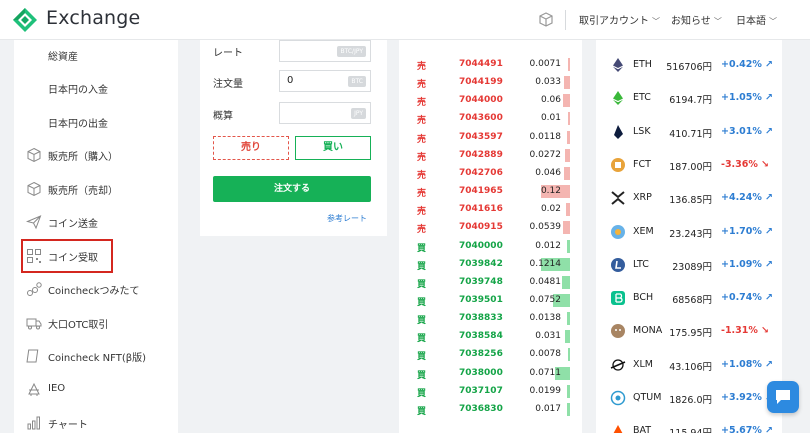 Image resolution: width=810 pixels, height=433 pixels. I want to click on market-row-mona: MONA 175.95円 -1.31% ↘, so click(689, 331).